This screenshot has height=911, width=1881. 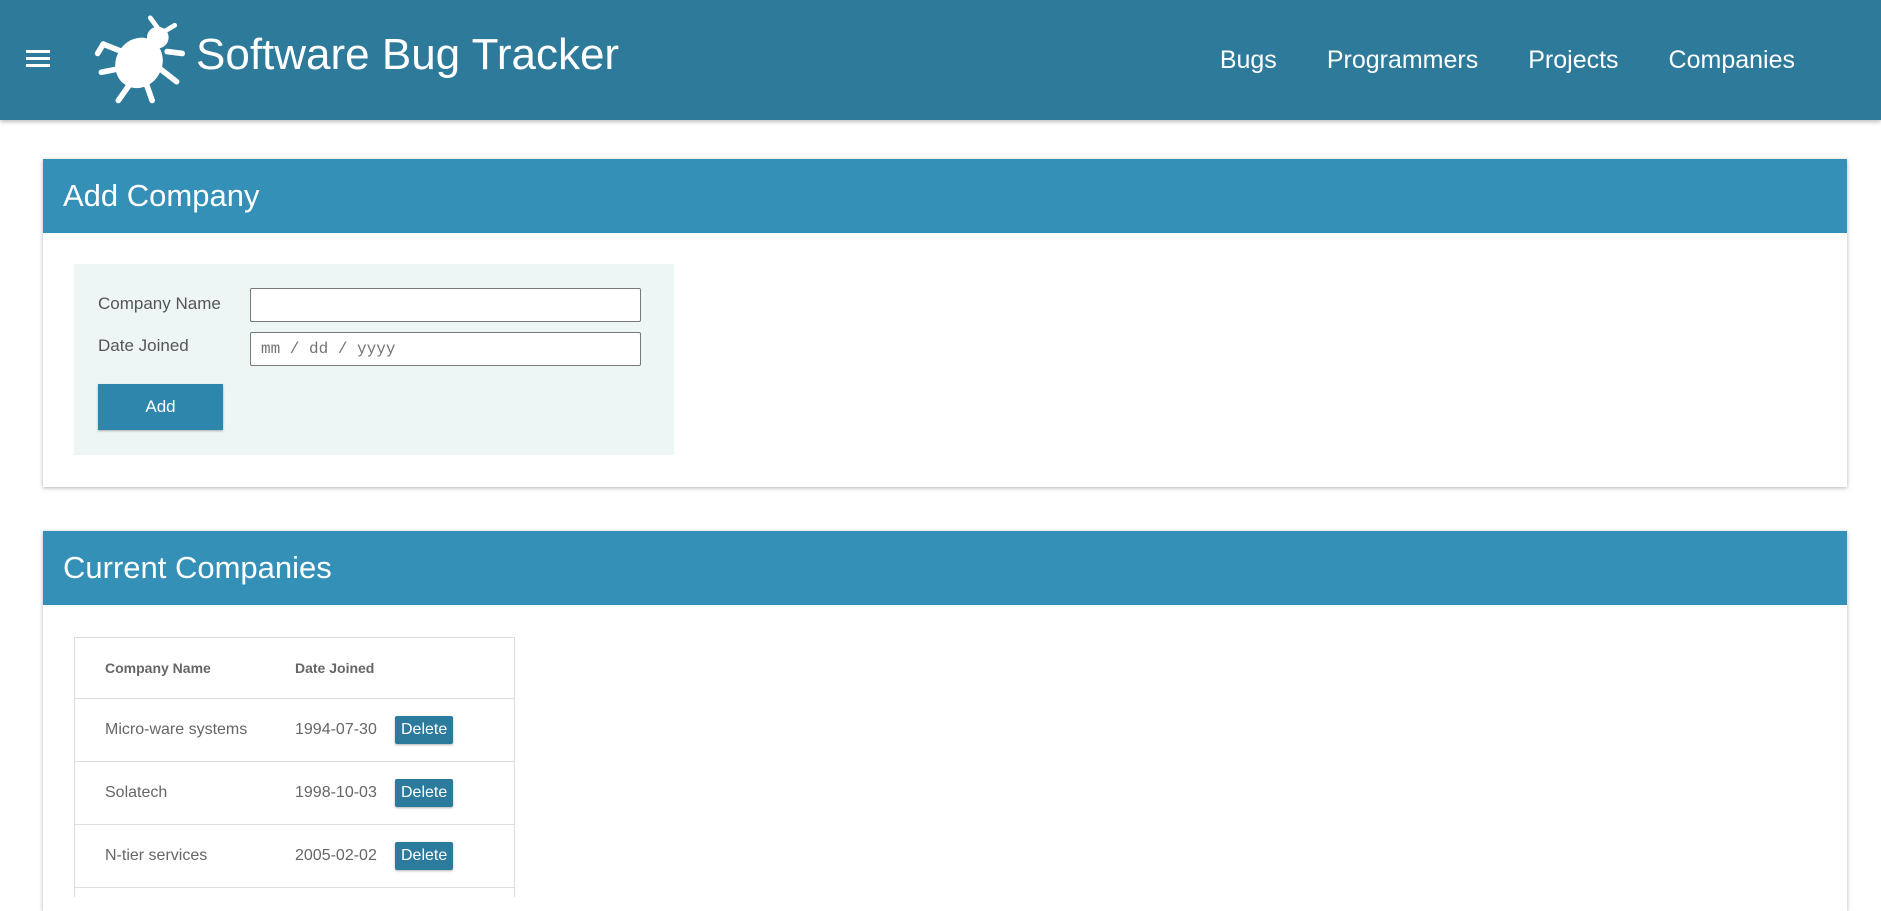 What do you see at coordinates (170, 856) in the screenshot?
I see `company-name-cell: N-tier services` at bounding box center [170, 856].